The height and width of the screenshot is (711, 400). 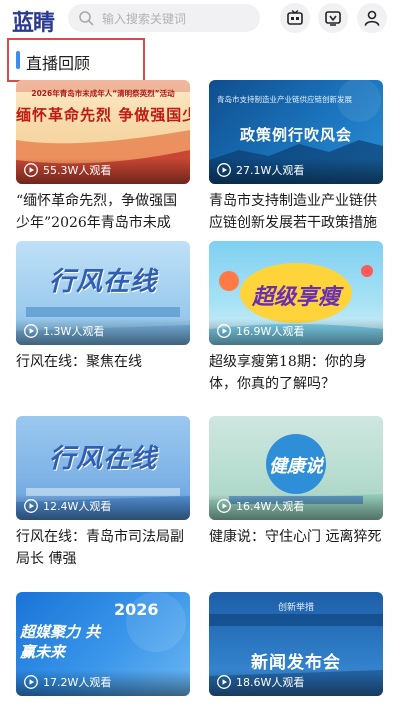 I want to click on video-thumbnail: 2026 超媒聚力 共赢未来 17.2W人观看, so click(x=103, y=644).